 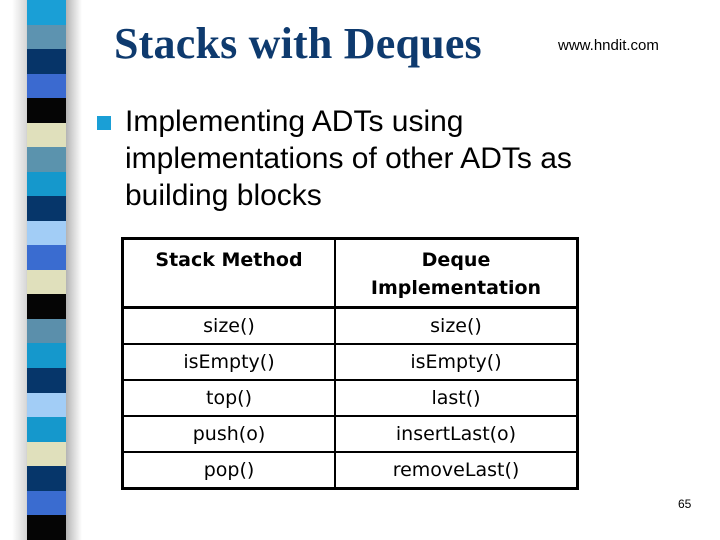 I want to click on stack-method-cell: isEmpty(), so click(x=229, y=362).